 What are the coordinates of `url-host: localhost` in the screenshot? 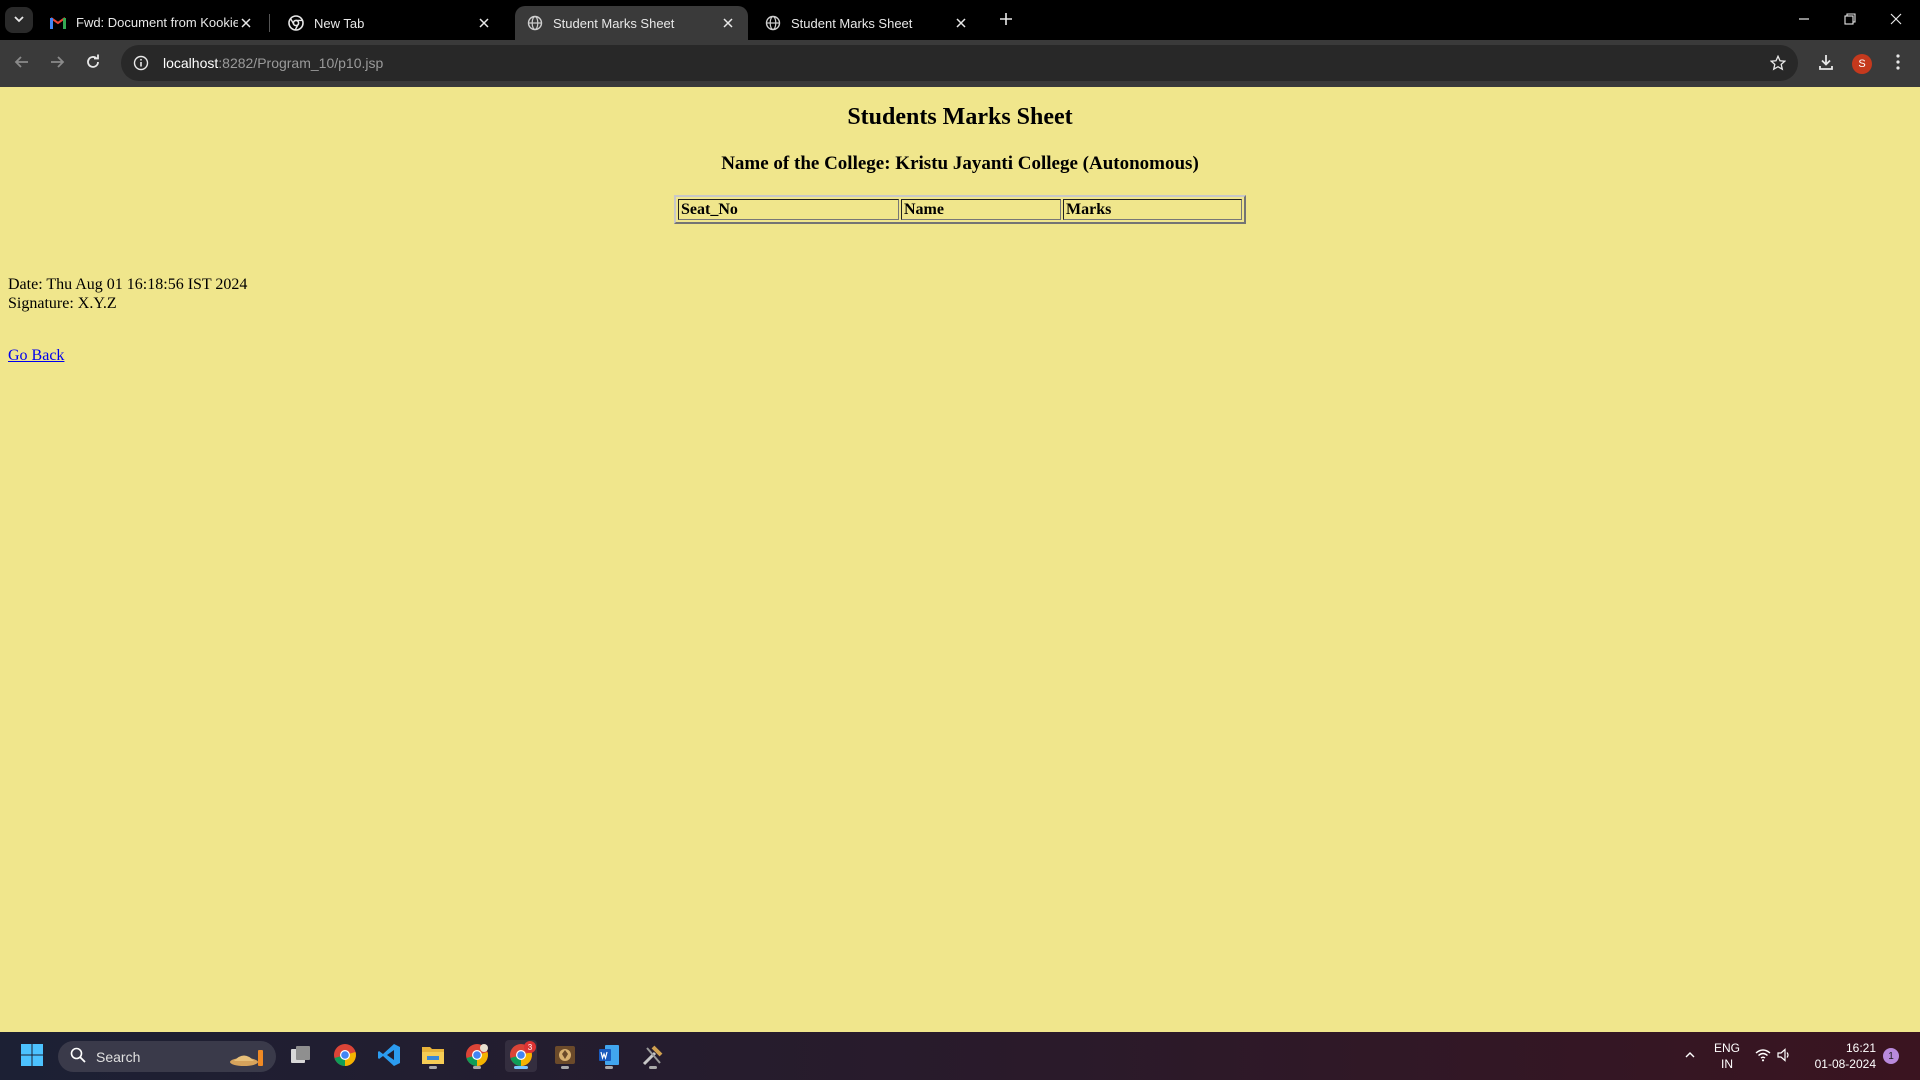 It's located at (191, 63).